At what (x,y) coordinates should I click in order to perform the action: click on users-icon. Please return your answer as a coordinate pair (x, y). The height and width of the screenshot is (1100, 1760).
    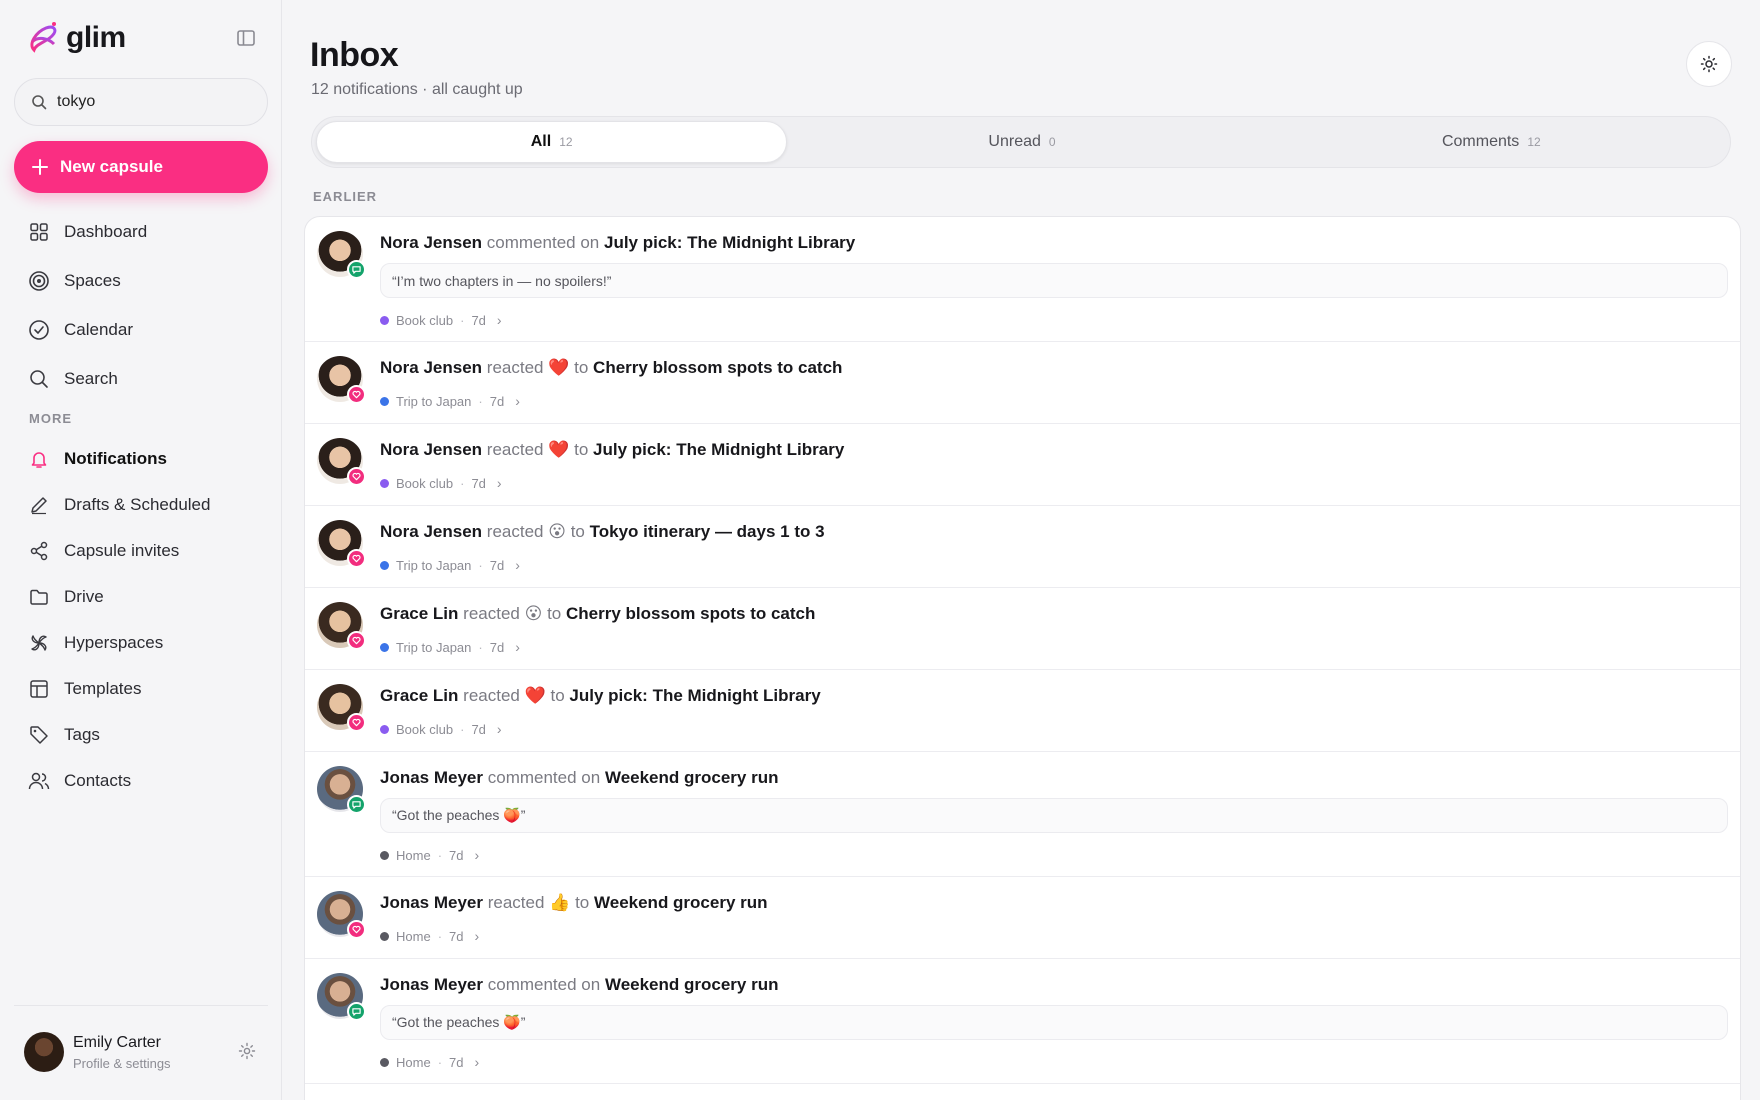
    Looking at the image, I should click on (39, 781).